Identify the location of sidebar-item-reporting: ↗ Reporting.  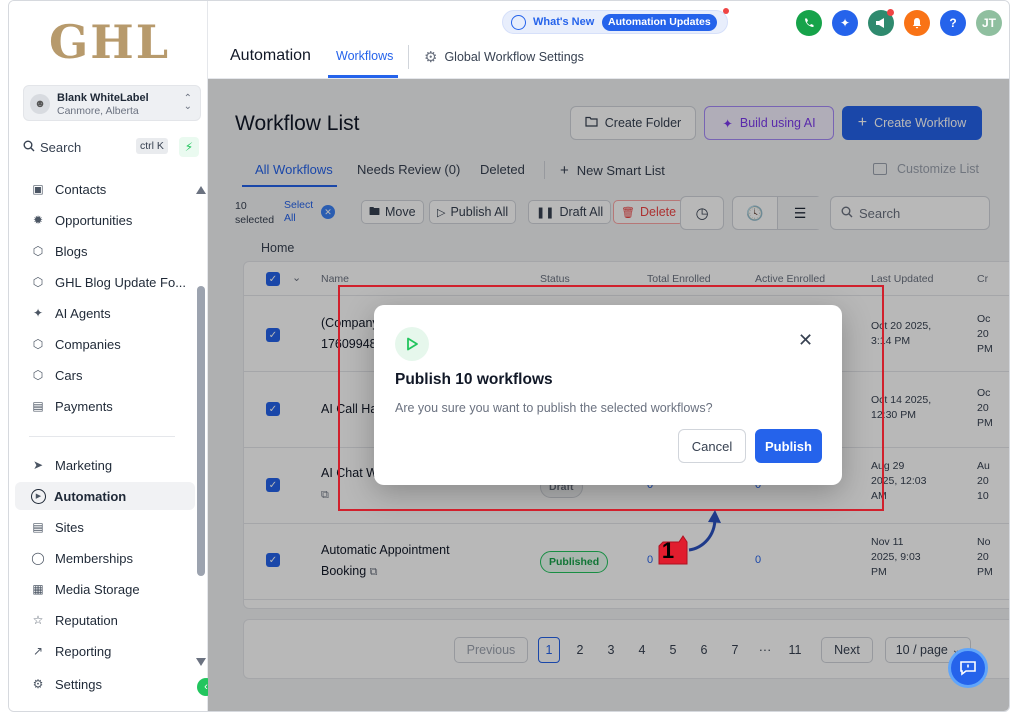
(105, 651).